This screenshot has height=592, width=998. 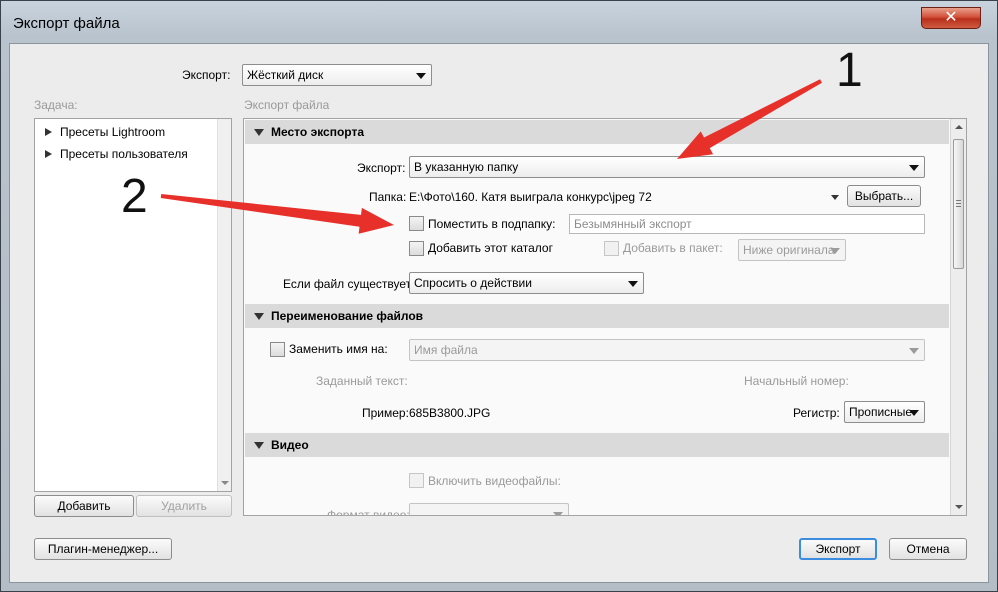 I want to click on case-label: Регистр:, so click(x=816, y=413).